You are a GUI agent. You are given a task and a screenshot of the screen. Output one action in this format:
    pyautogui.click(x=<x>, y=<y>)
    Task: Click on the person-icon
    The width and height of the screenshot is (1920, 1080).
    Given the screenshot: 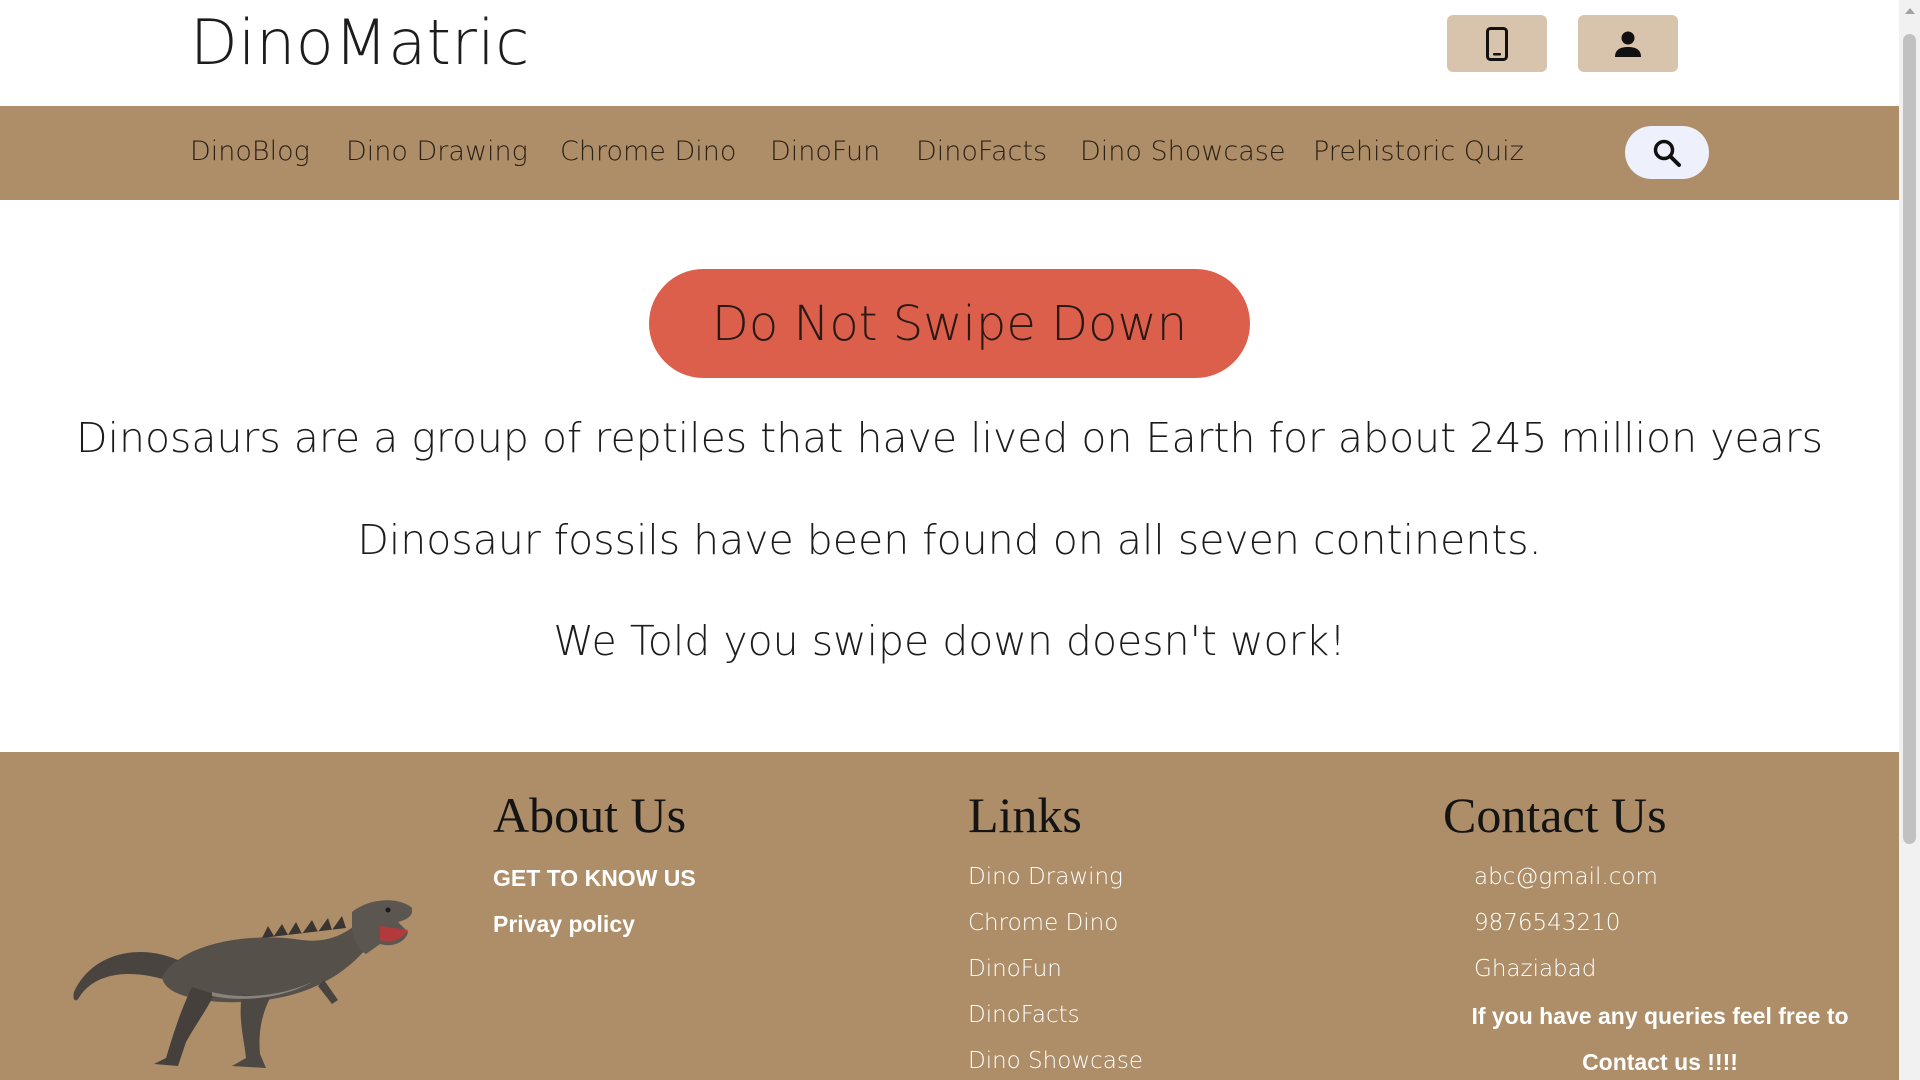 What is the action you would take?
    pyautogui.click(x=1628, y=44)
    